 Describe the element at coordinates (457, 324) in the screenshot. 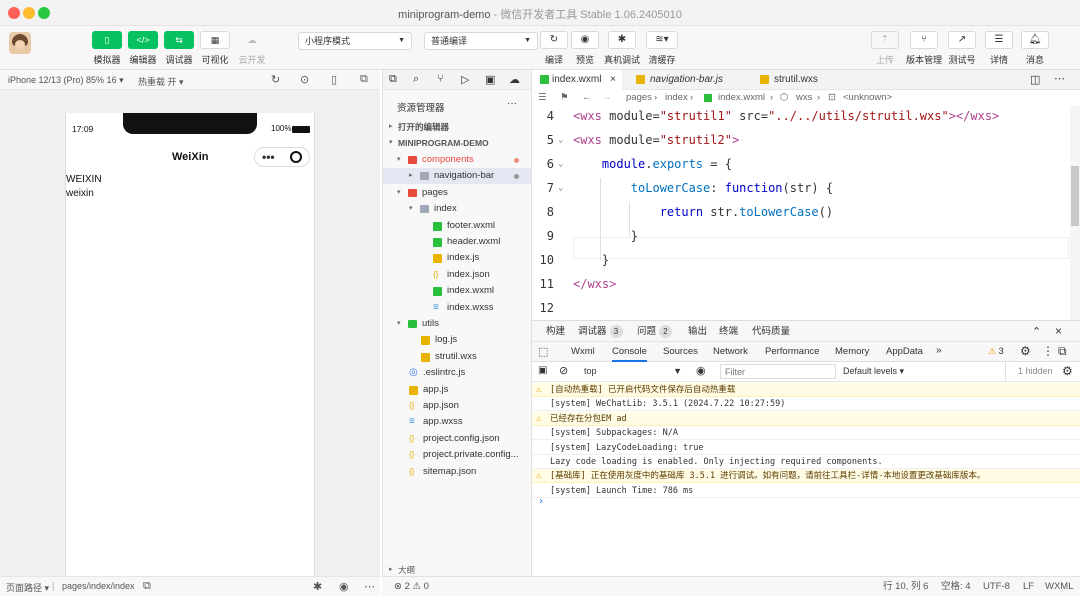

I see `tree-item: ▾ utils` at that location.